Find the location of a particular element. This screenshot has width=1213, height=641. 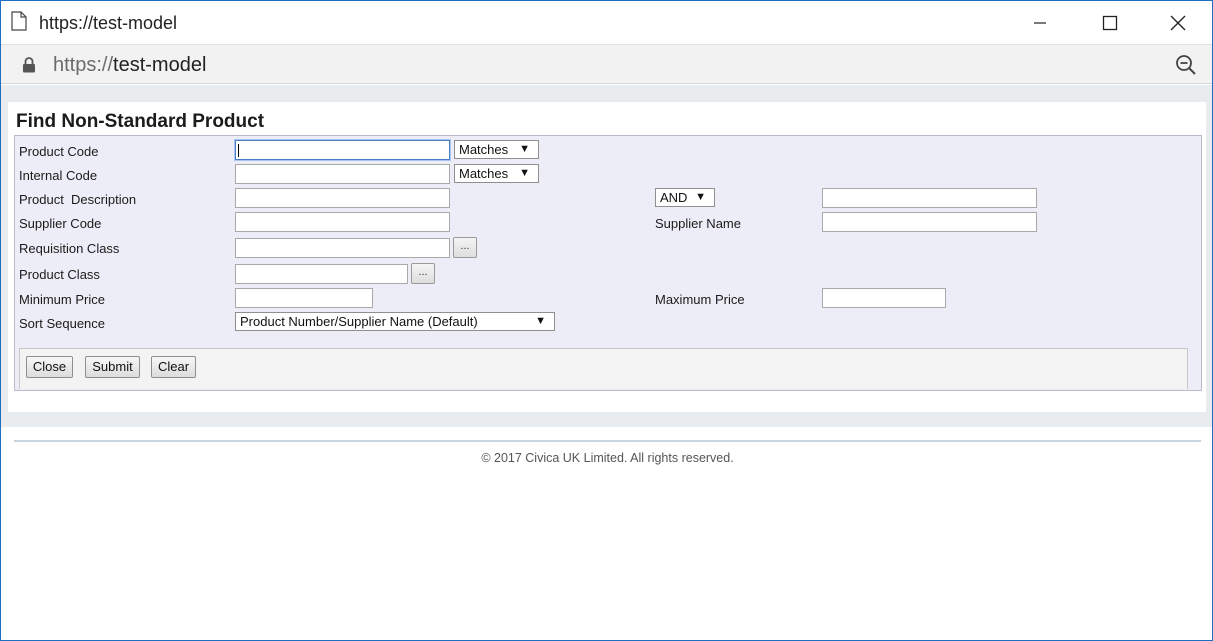

product-description-label: Product Description is located at coordinates (78, 199).